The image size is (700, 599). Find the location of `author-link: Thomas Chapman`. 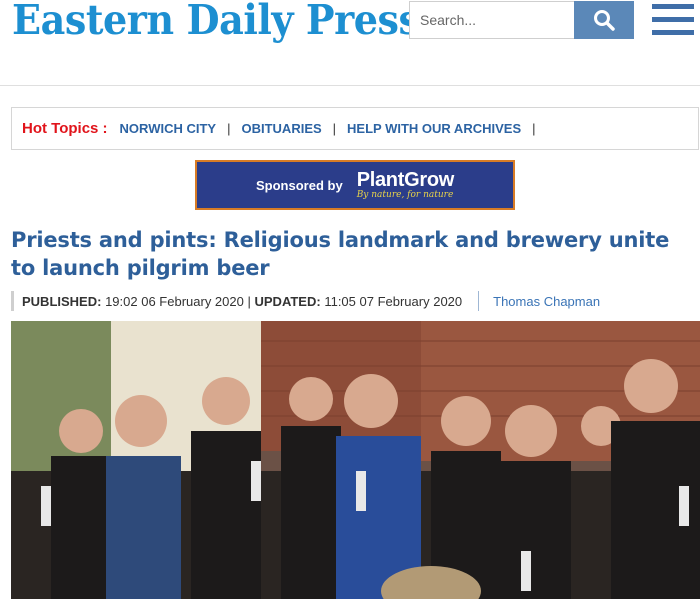

author-link: Thomas Chapman is located at coordinates (546, 301).